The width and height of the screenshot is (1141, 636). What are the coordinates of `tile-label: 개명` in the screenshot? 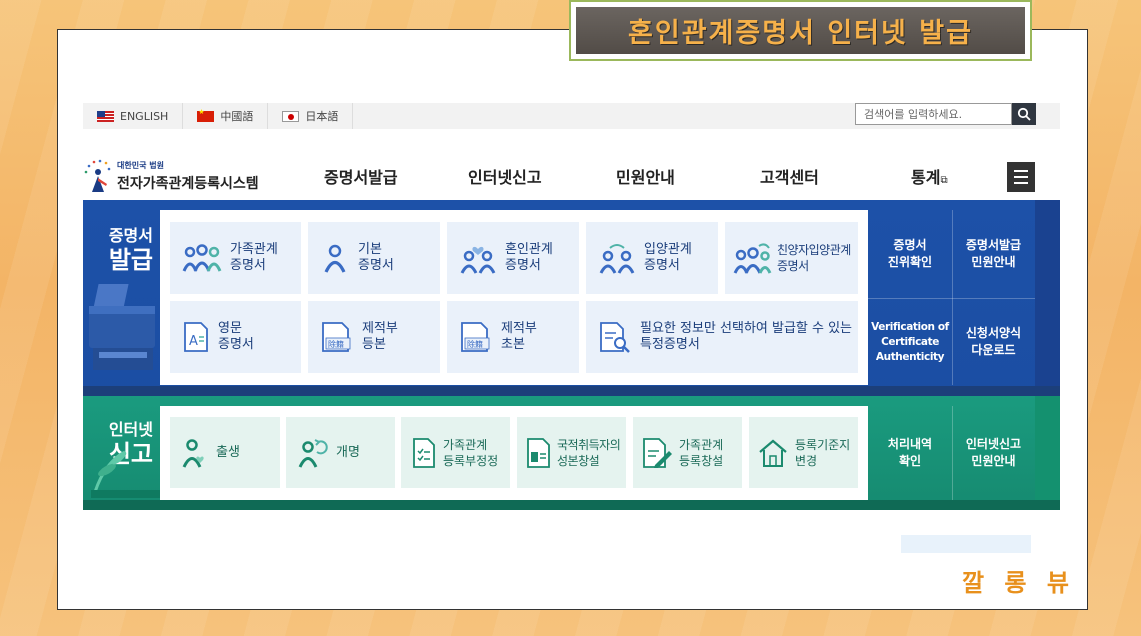 It's located at (348, 452).